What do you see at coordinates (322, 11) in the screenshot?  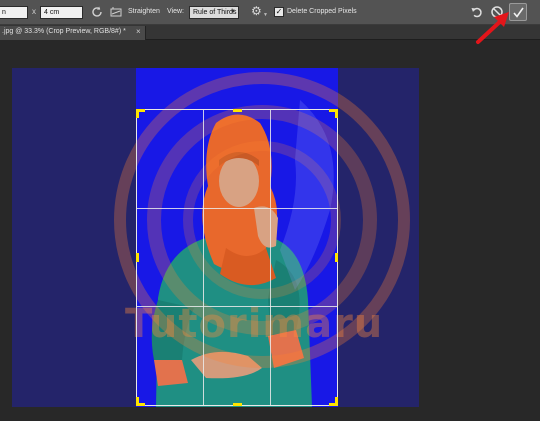 I see `delete-cropped-pixels-label: Delete Cropped Pixels` at bounding box center [322, 11].